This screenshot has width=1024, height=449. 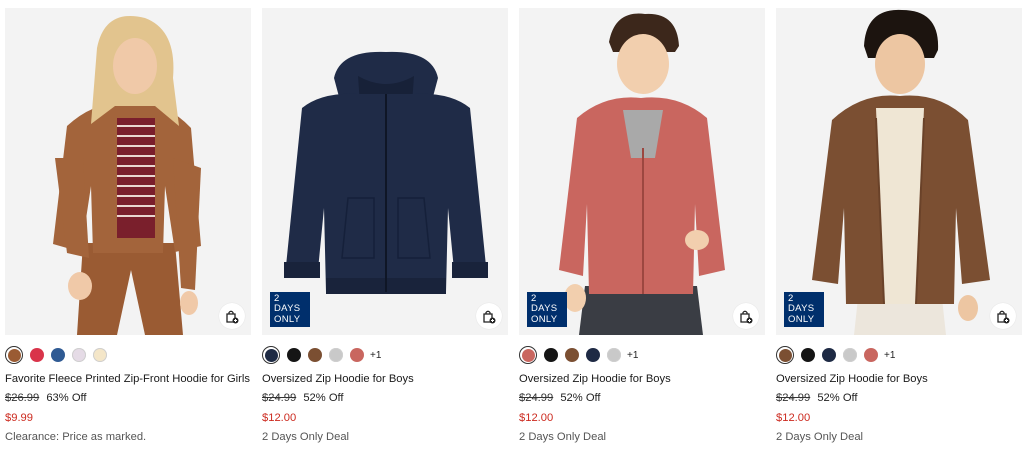 What do you see at coordinates (66, 398) in the screenshot?
I see `discount-label: 63% Off` at bounding box center [66, 398].